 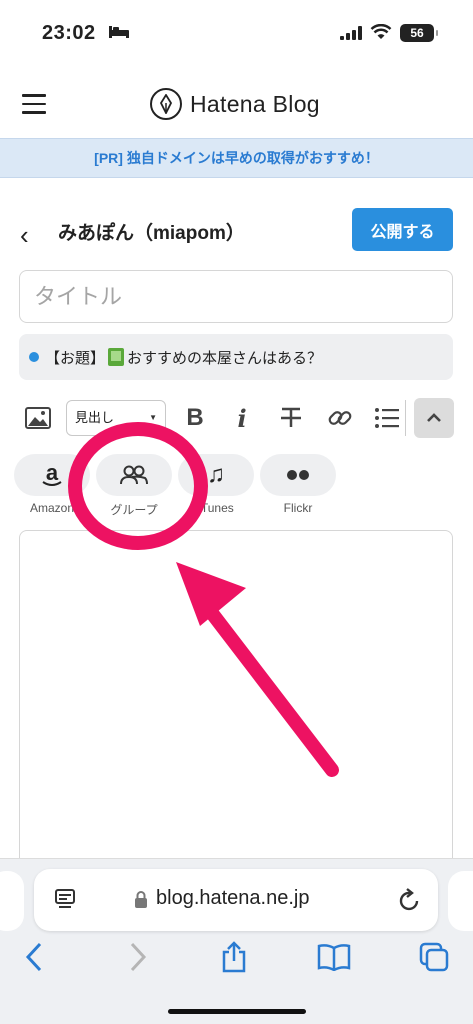 What do you see at coordinates (34, 357) in the screenshot?
I see `topic-dot-icon` at bounding box center [34, 357].